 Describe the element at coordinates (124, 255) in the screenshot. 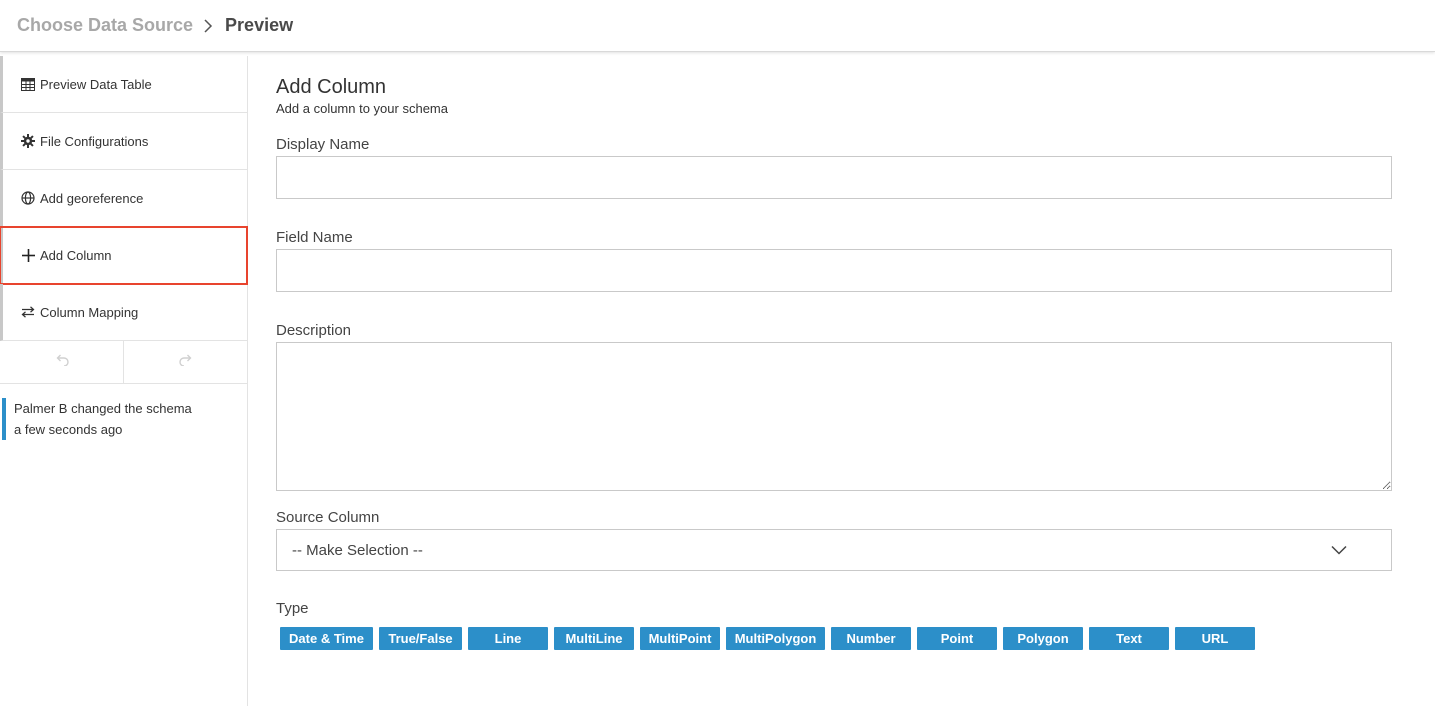

I see `sidebar-item-add-column: Add Column` at that location.